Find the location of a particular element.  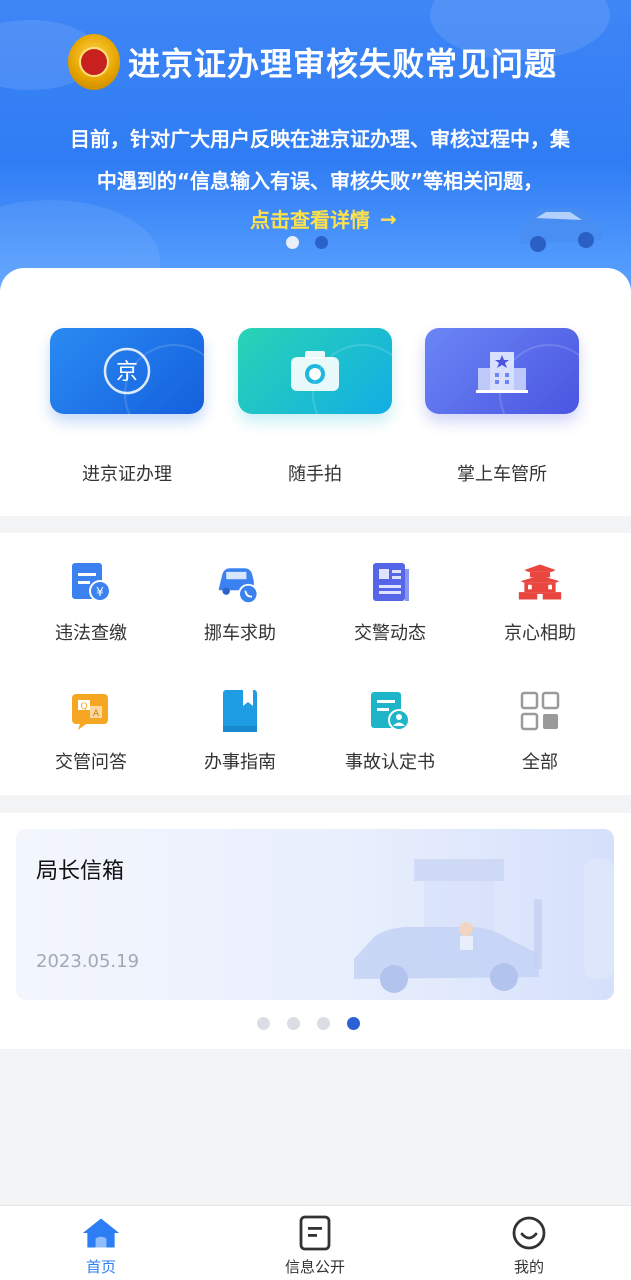

tab-home: 首页 is located at coordinates (101, 1245).